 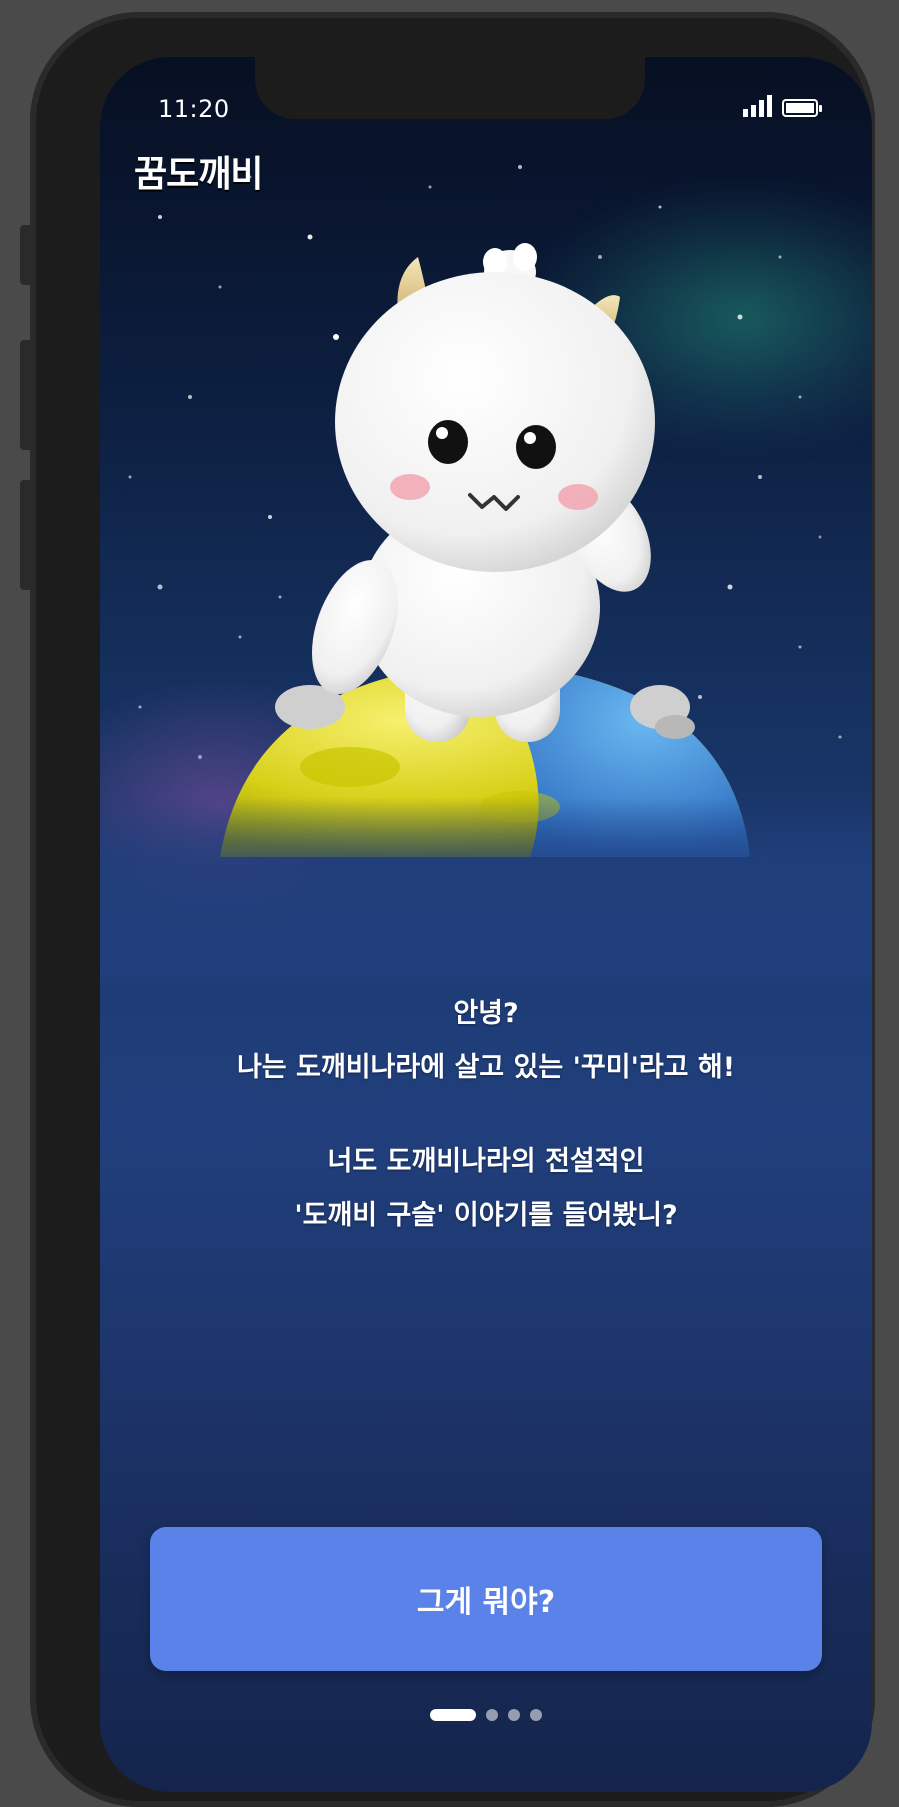 I want to click on question-line-2: '도깨비 구슬' 이야기를 들어봤니?, so click(x=486, y=1215).